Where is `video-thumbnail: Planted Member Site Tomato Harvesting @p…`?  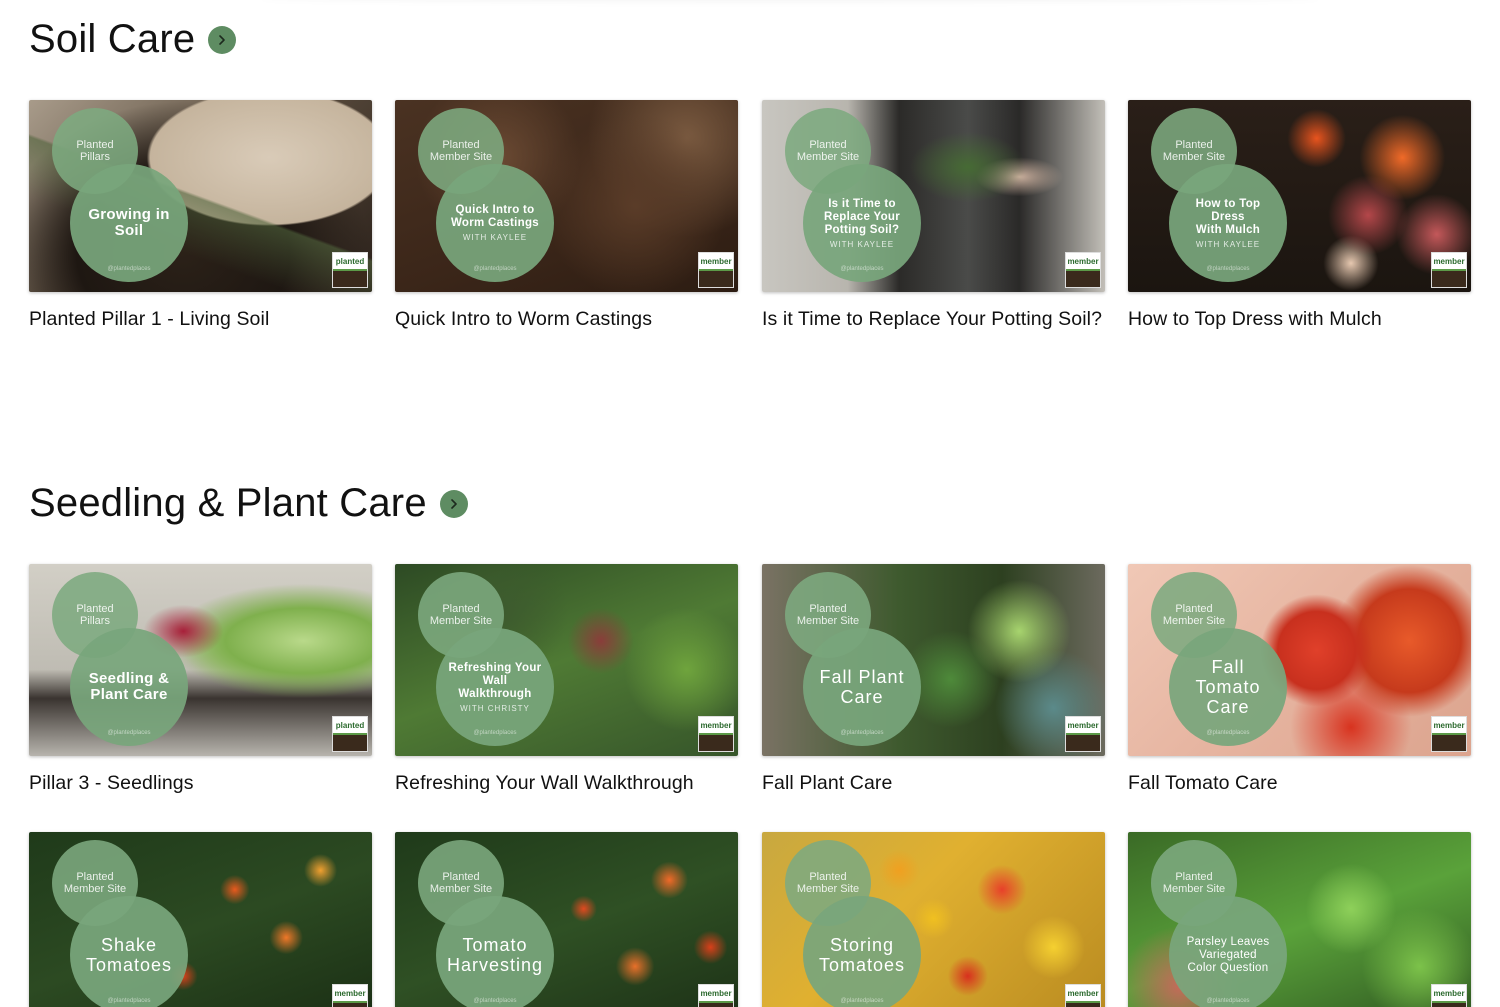 video-thumbnail: Planted Member Site Tomato Harvesting @p… is located at coordinates (566, 919).